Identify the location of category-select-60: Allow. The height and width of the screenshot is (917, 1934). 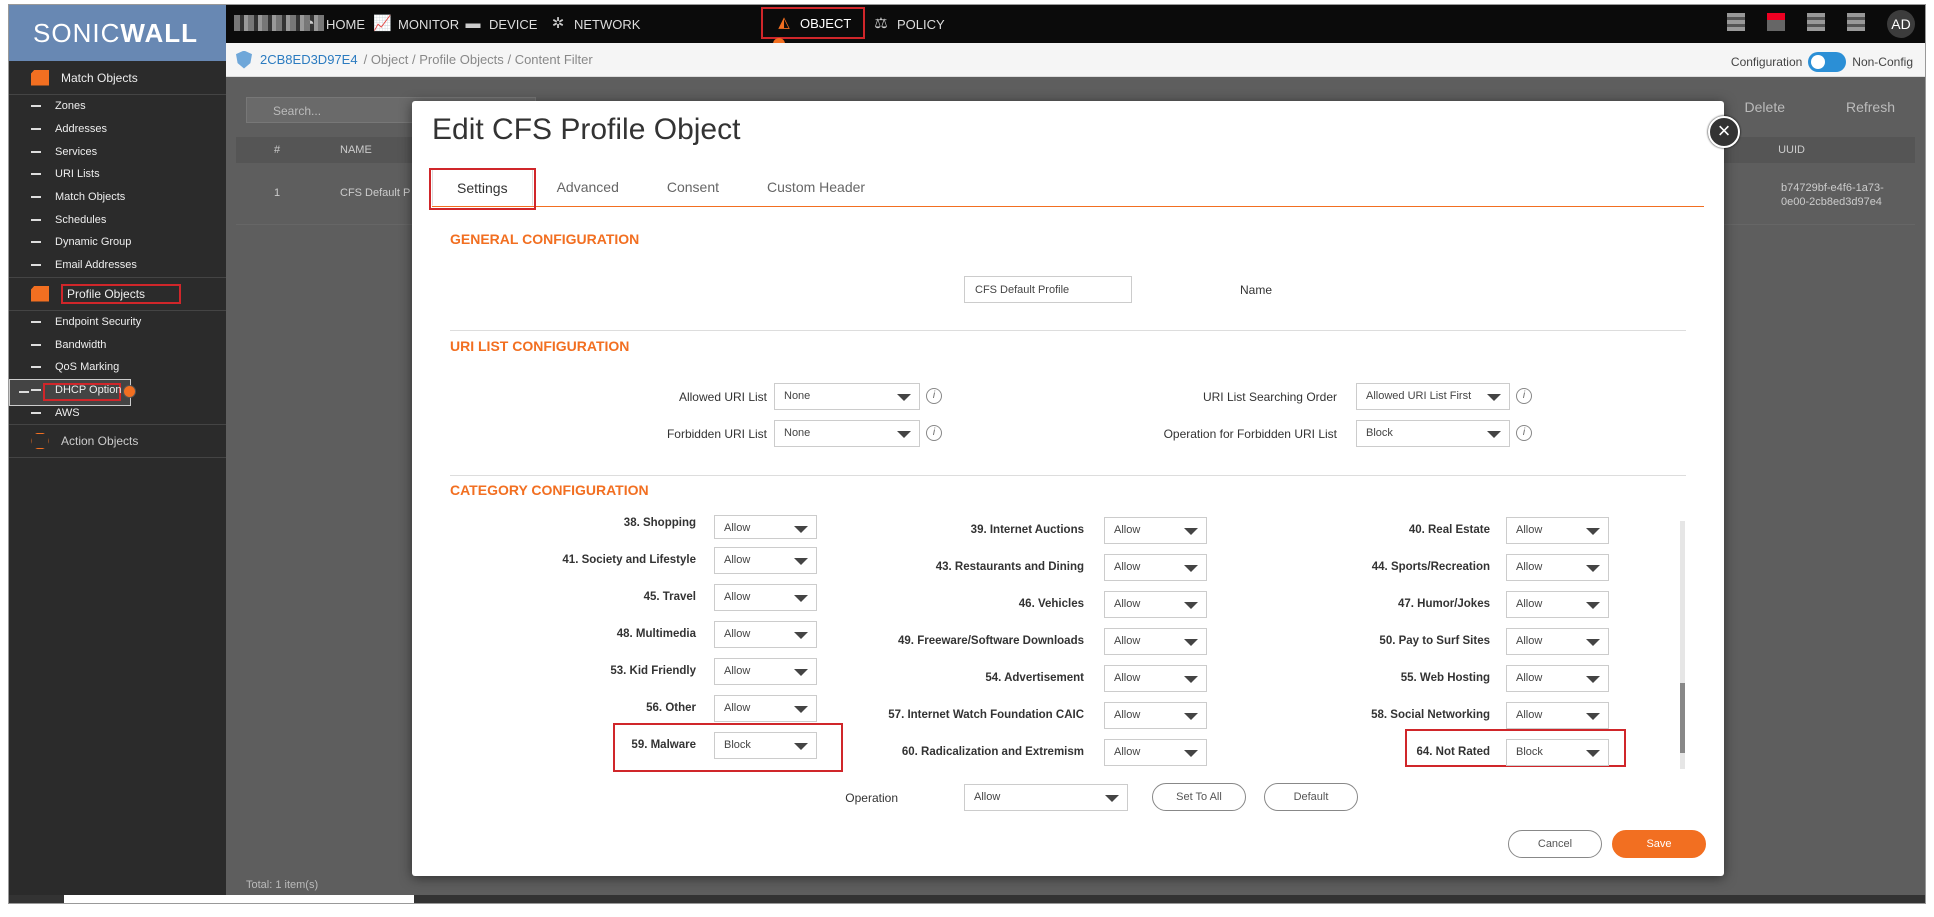
(1155, 752).